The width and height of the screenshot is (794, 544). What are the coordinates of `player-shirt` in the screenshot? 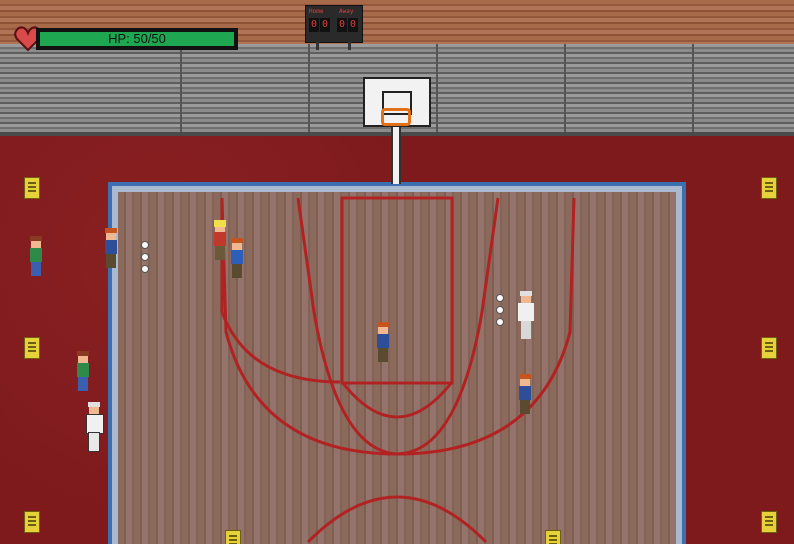 It's located at (220, 239).